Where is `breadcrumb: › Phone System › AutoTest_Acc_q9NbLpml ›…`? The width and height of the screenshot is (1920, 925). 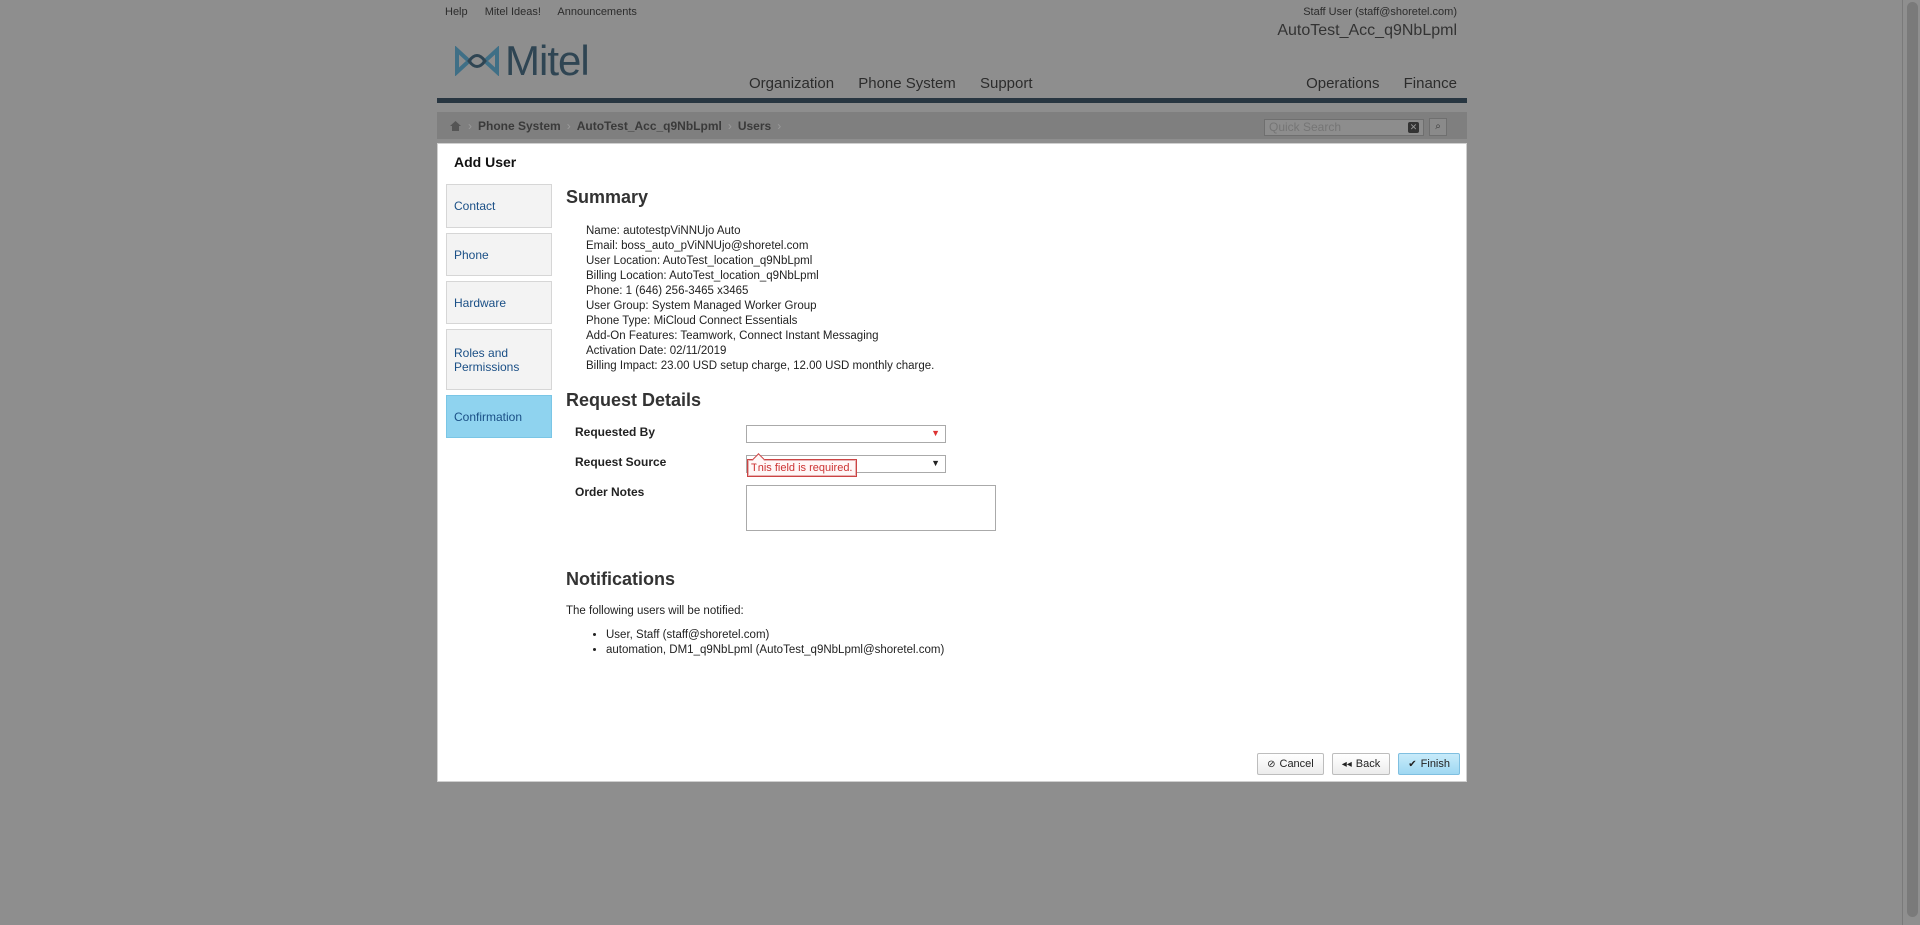 breadcrumb: › Phone System › AutoTest_Acc_q9NbLpml ›… is located at coordinates (618, 126).